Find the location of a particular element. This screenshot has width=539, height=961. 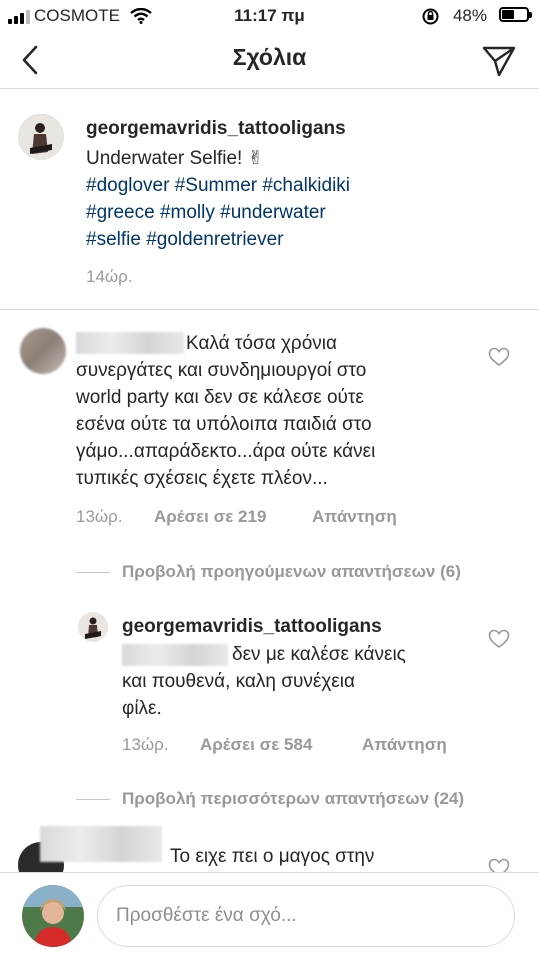

reply-text-line: δεν με καλέσε κάνεις is located at coordinates (319, 654).